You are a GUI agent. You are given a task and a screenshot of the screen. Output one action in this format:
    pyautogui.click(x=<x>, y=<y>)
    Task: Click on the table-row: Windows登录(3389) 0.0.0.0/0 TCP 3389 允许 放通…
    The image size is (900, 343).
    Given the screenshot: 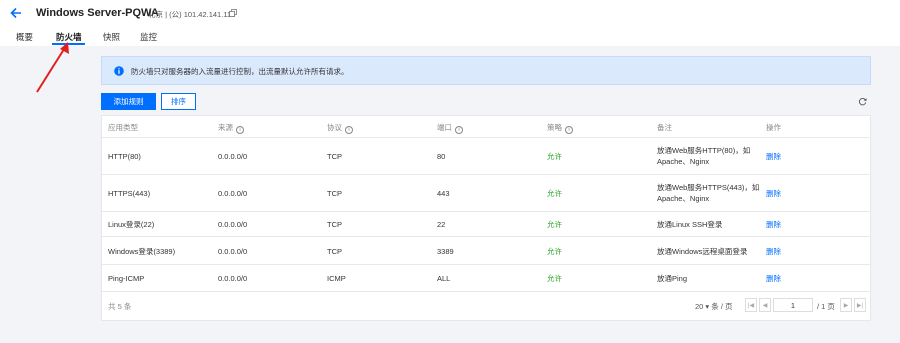 What is the action you would take?
    pyautogui.click(x=486, y=251)
    